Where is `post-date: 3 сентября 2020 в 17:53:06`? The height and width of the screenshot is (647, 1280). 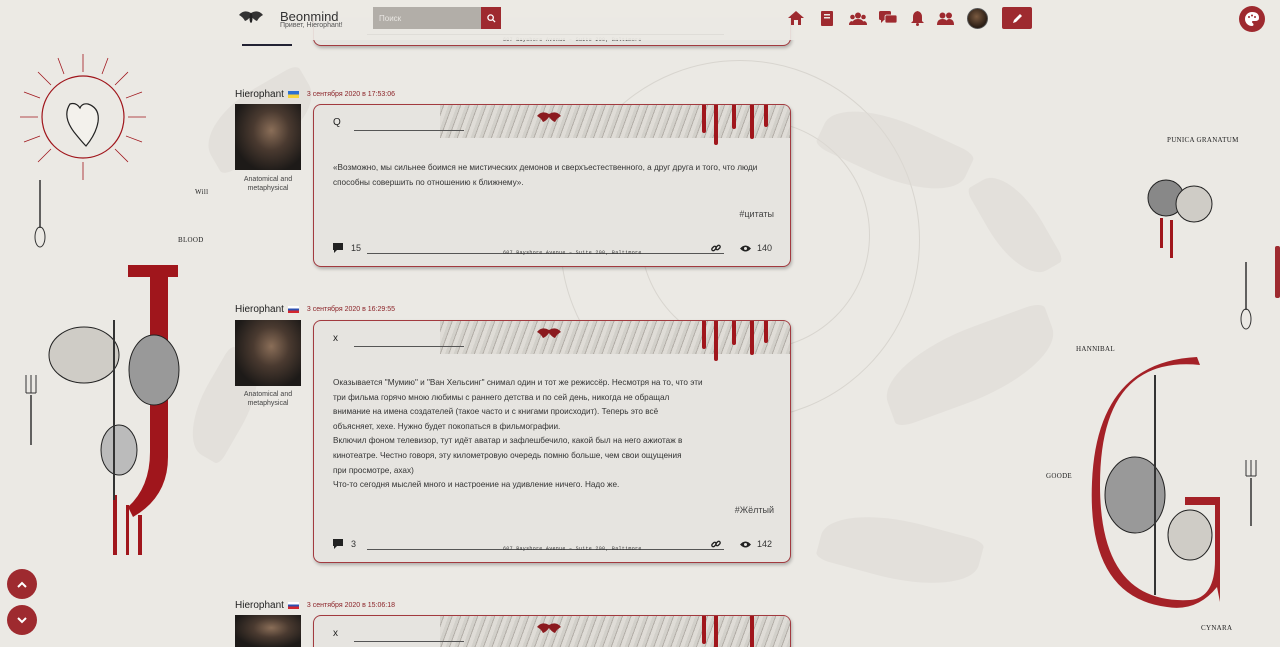 post-date: 3 сентября 2020 в 17:53:06 is located at coordinates (351, 94).